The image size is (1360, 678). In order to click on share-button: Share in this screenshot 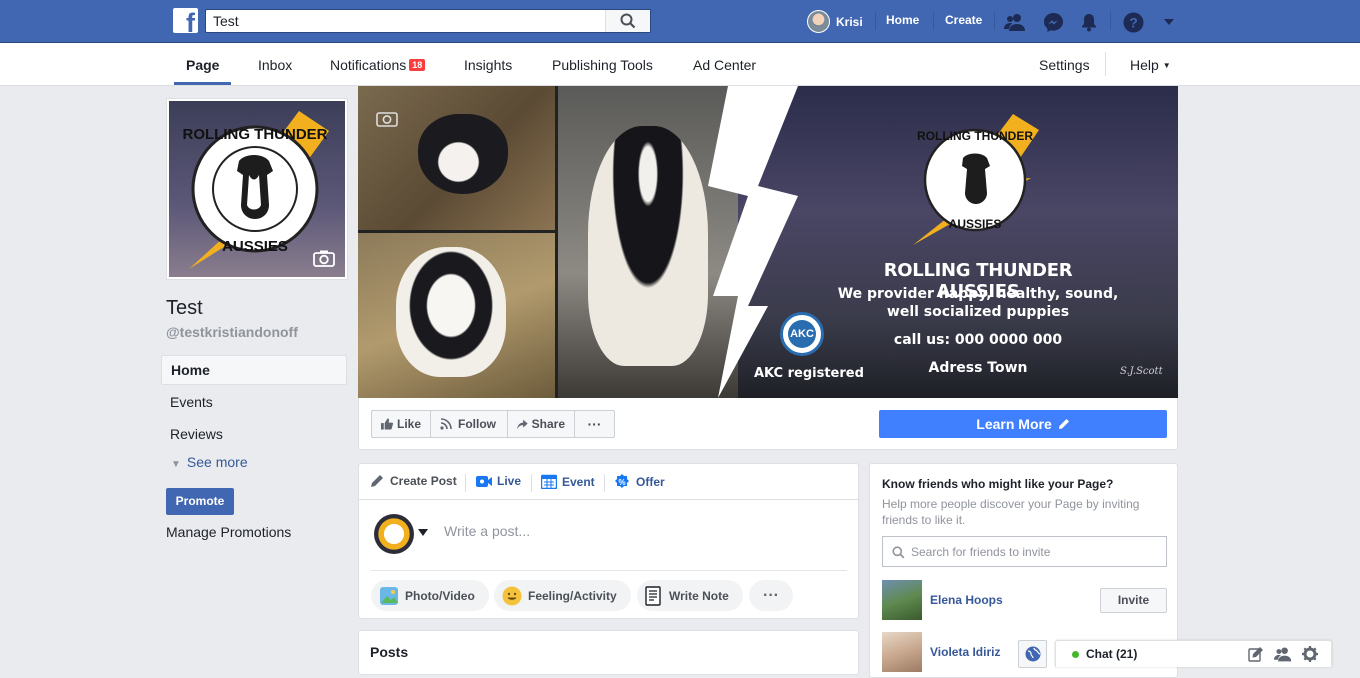, I will do `click(541, 424)`.